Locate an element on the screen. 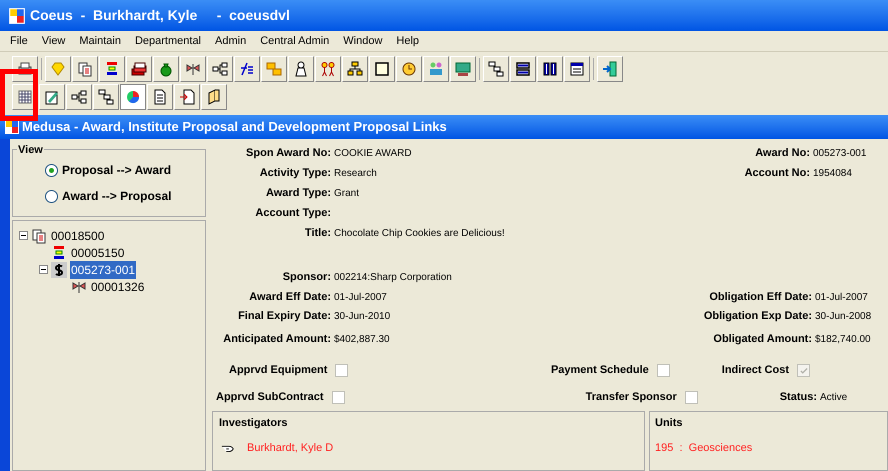 The width and height of the screenshot is (888, 471). color-wheel-icon is located at coordinates (133, 97).